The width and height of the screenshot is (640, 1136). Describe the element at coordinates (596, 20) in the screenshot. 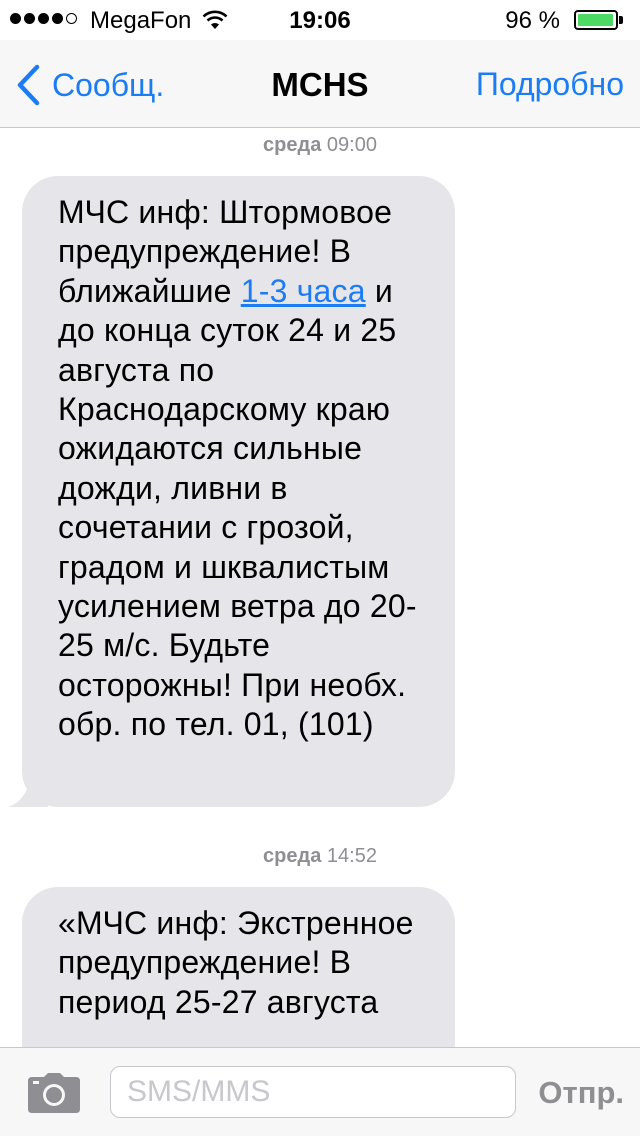

I see `battery-icon` at that location.